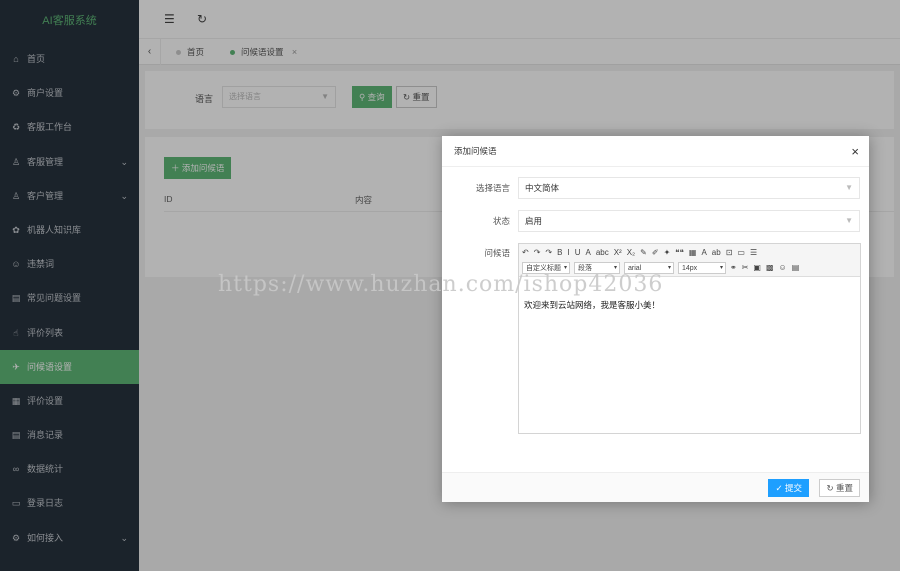 Image resolution: width=900 pixels, height=571 pixels. I want to click on toolbar-button-icon: X₂, so click(631, 253).